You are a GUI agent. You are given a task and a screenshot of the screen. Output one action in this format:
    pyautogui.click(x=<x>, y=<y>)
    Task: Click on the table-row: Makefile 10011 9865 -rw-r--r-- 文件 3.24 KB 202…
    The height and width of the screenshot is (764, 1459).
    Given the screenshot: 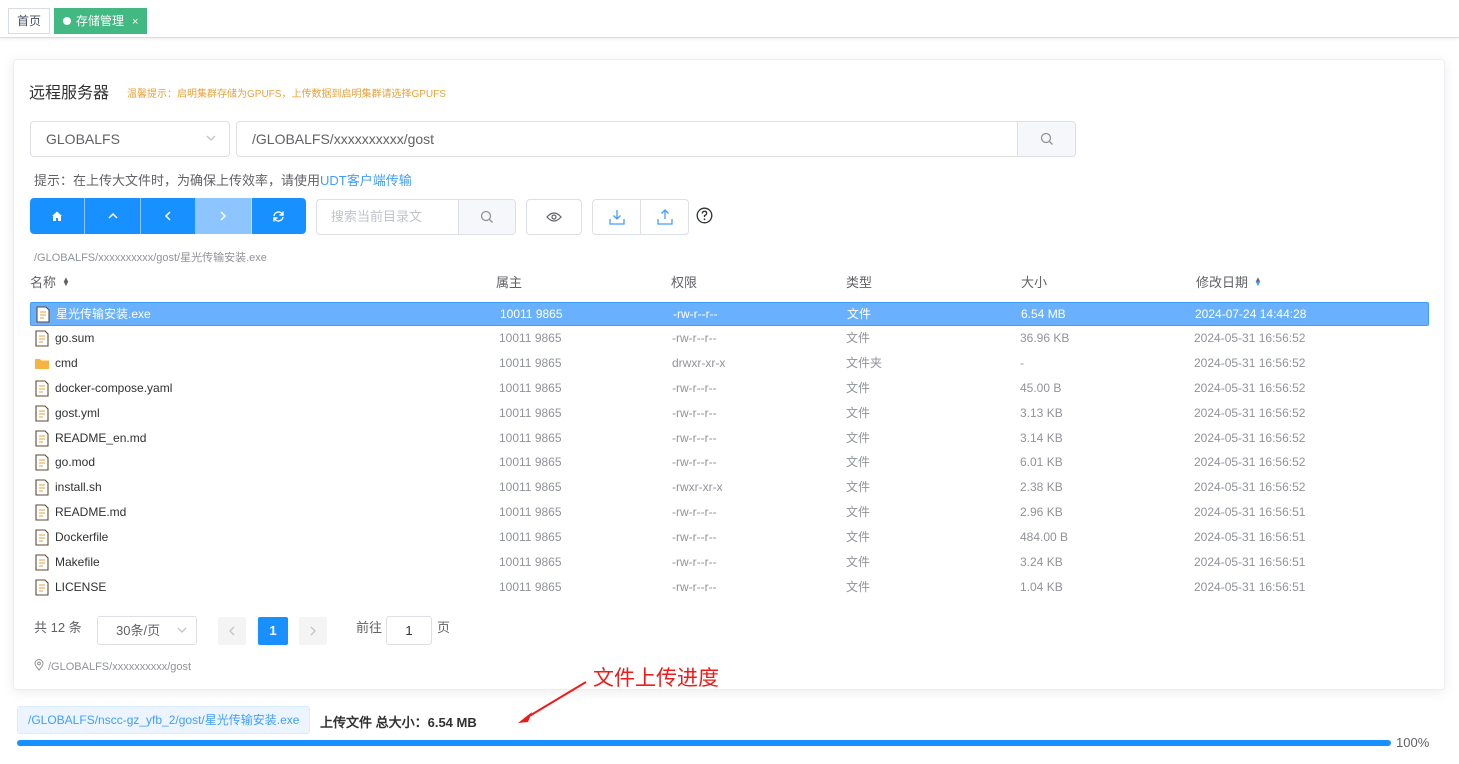 What is the action you would take?
    pyautogui.click(x=729, y=563)
    